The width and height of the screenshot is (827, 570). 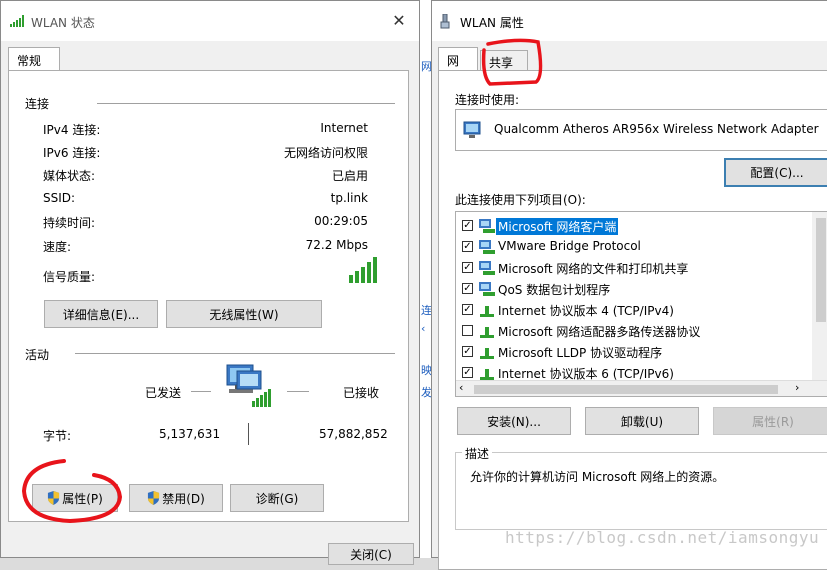 I want to click on tab-sharing: 共享, so click(x=504, y=60).